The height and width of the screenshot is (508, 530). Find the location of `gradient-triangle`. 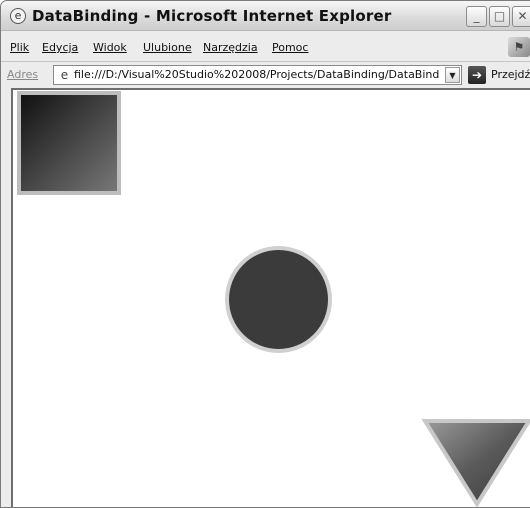

gradient-triangle is located at coordinates (475, 463).